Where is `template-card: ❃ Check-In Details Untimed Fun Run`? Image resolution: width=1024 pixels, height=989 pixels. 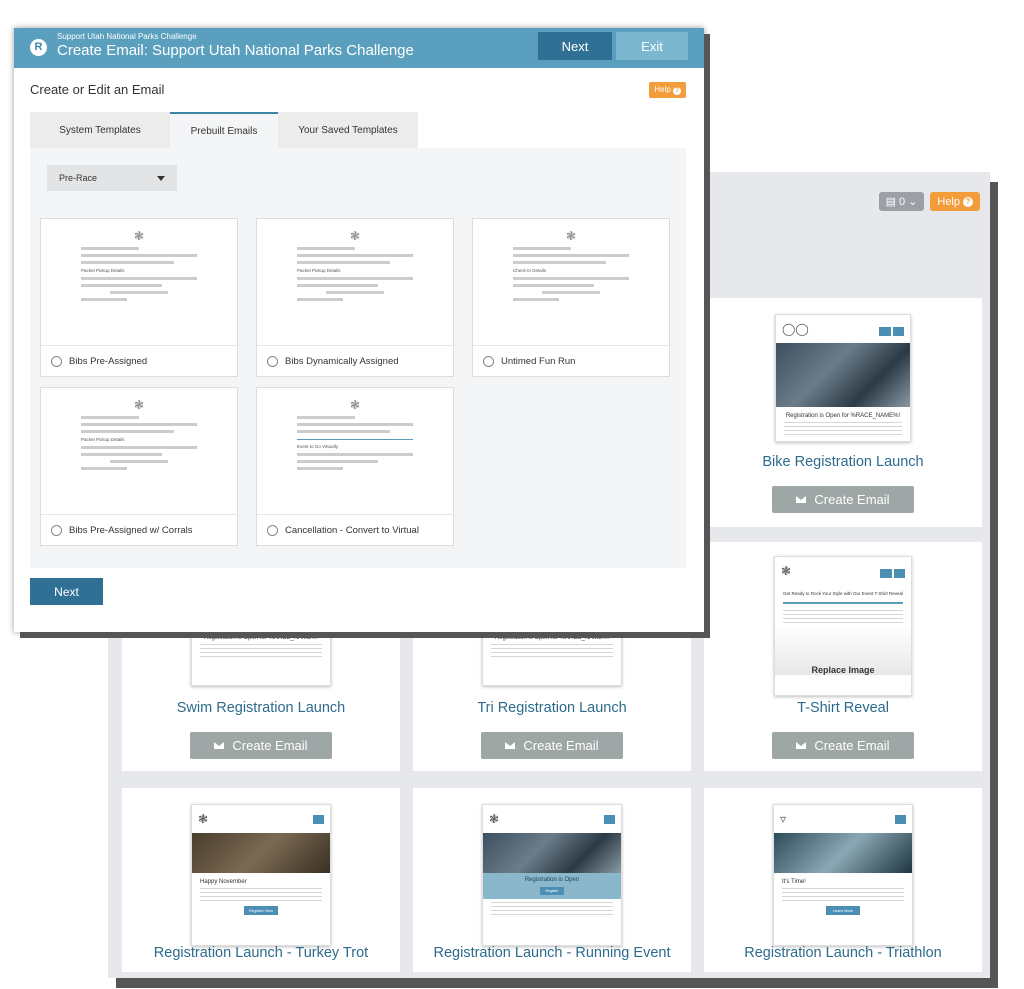 template-card: ❃ Check-In Details Untimed Fun Run is located at coordinates (571, 297).